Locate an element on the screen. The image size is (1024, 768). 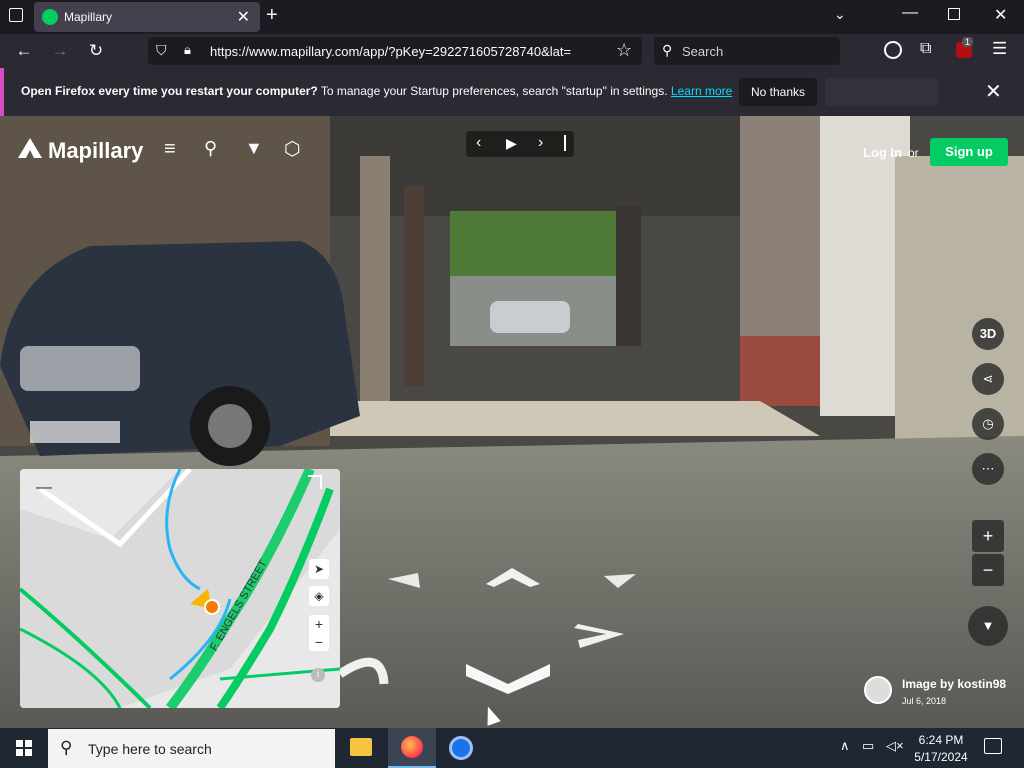
no-thanks-button: No thanks is located at coordinates (778, 92).